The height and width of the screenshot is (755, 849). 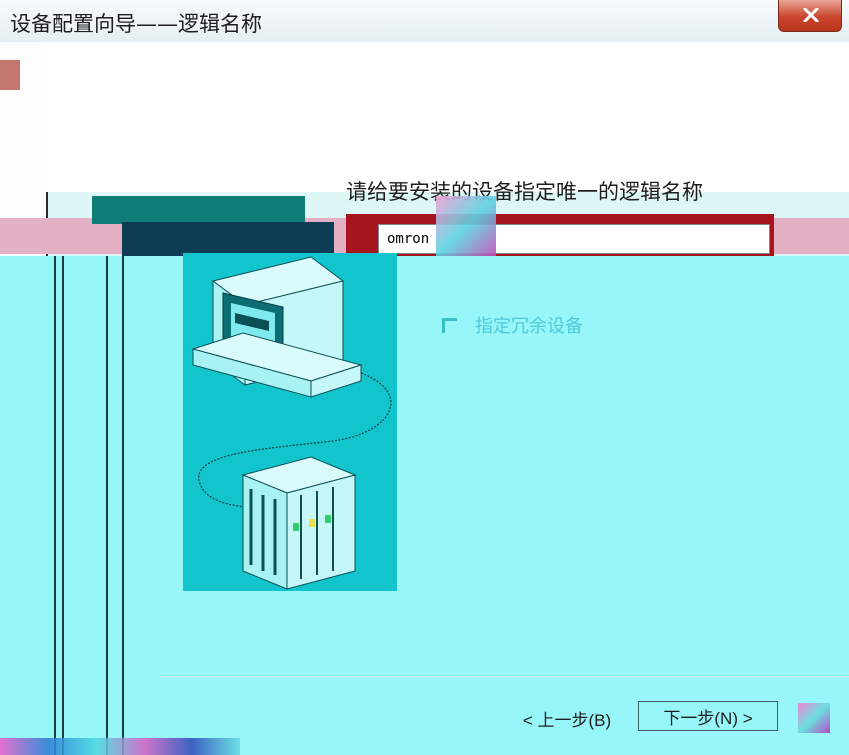 What do you see at coordinates (277, 327) in the screenshot?
I see `computer-icon` at bounding box center [277, 327].